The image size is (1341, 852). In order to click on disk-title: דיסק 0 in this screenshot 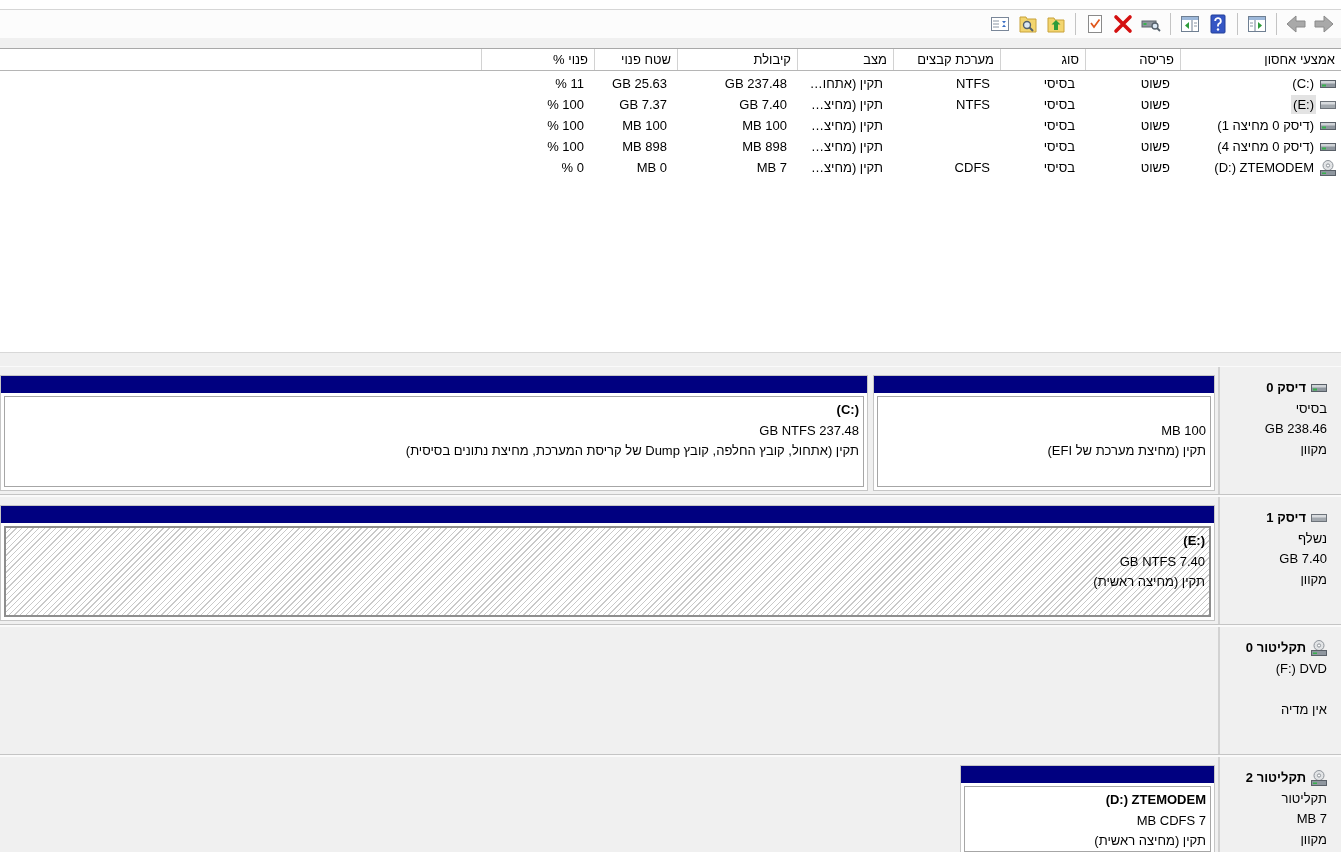, I will do `click(1286, 388)`.